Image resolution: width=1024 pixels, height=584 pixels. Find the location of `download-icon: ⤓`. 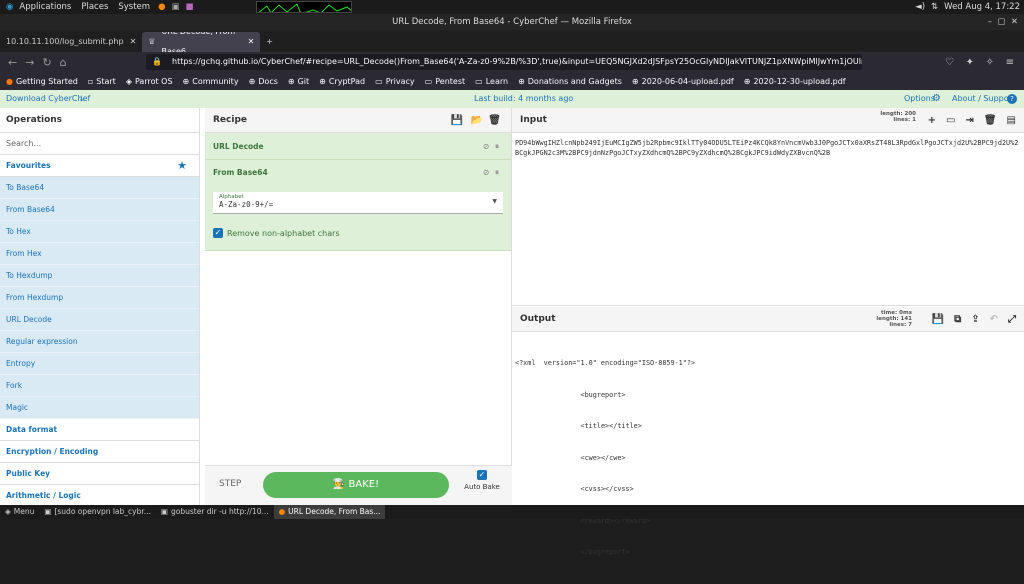

download-icon: ⤓ is located at coordinates (82, 99).